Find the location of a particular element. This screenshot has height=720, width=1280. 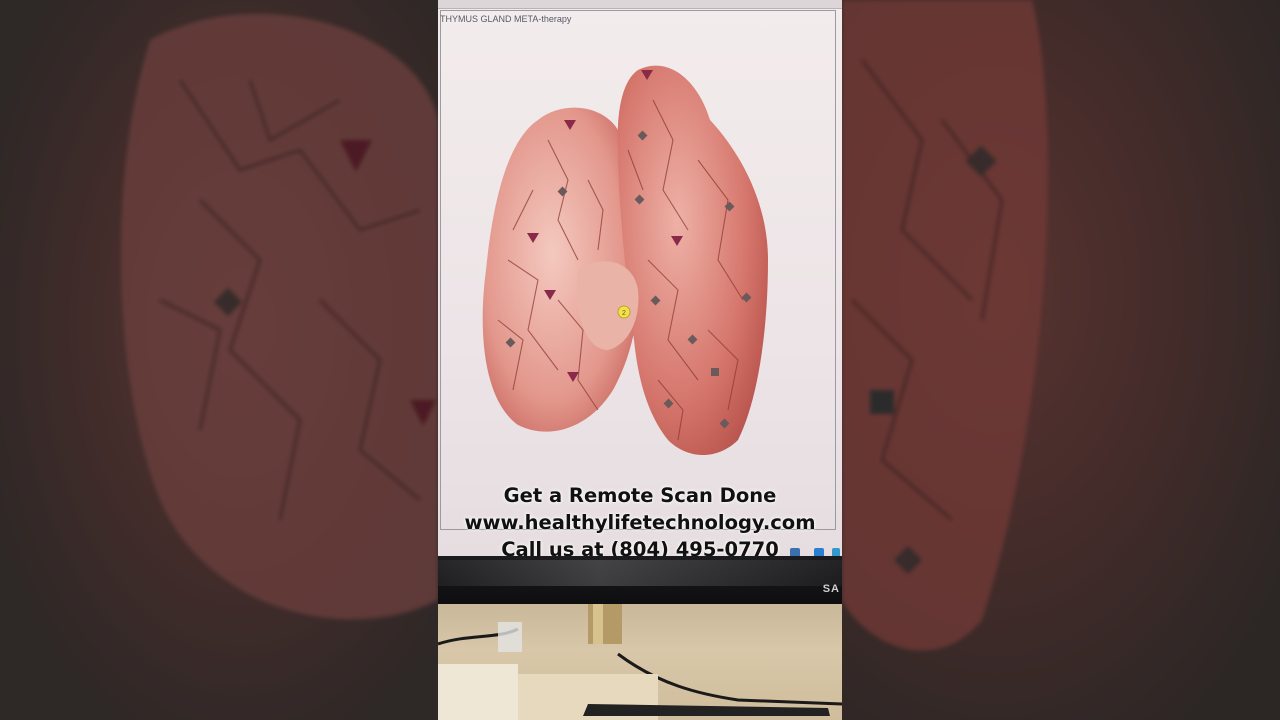

caption-headline: Get a Remote Scan Done is located at coordinates (640, 495).